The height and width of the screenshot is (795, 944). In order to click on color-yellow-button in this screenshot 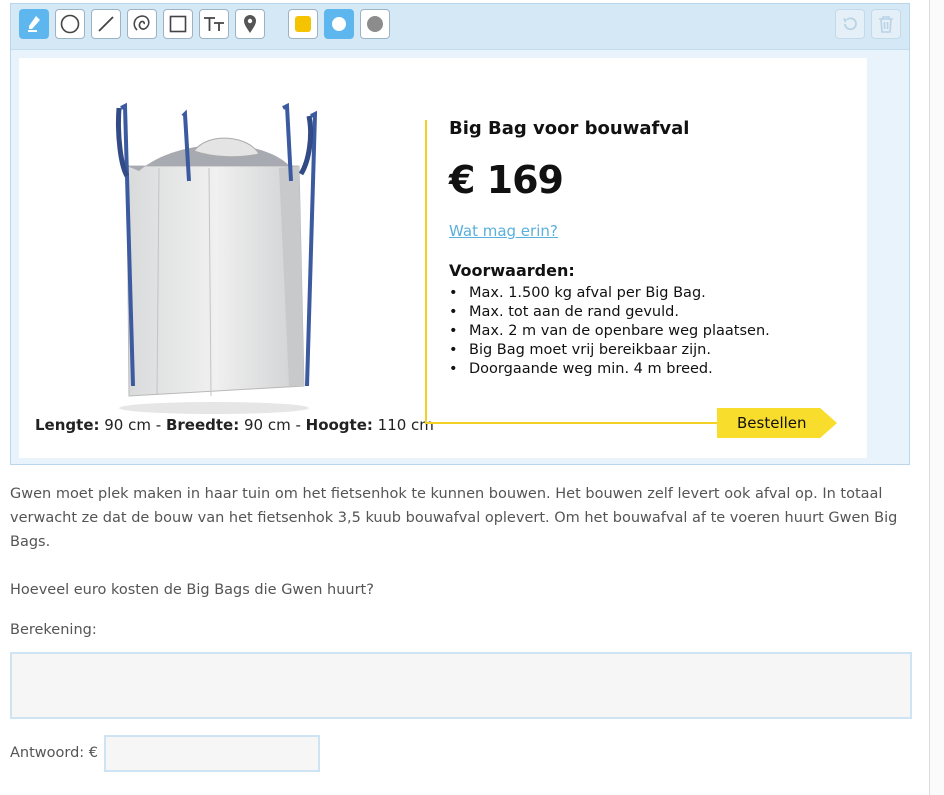, I will do `click(303, 24)`.